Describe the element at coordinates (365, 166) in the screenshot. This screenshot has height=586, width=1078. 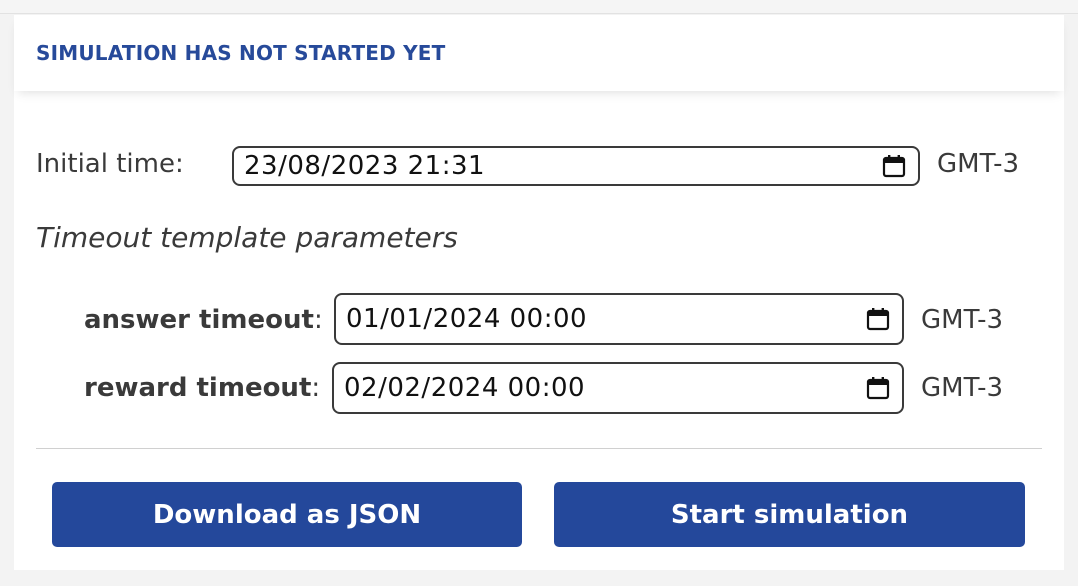
I see `initial-time-value: 23/08/2023 21:31` at that location.